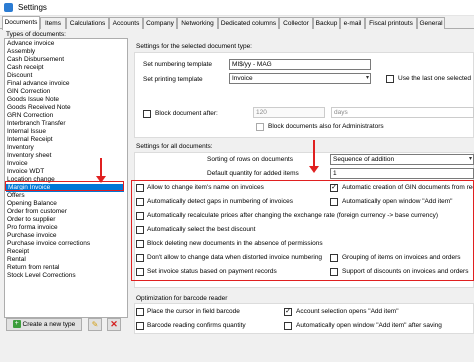 This screenshot has width=474, height=362. I want to click on chevron-down-icon: ▾, so click(470, 159).